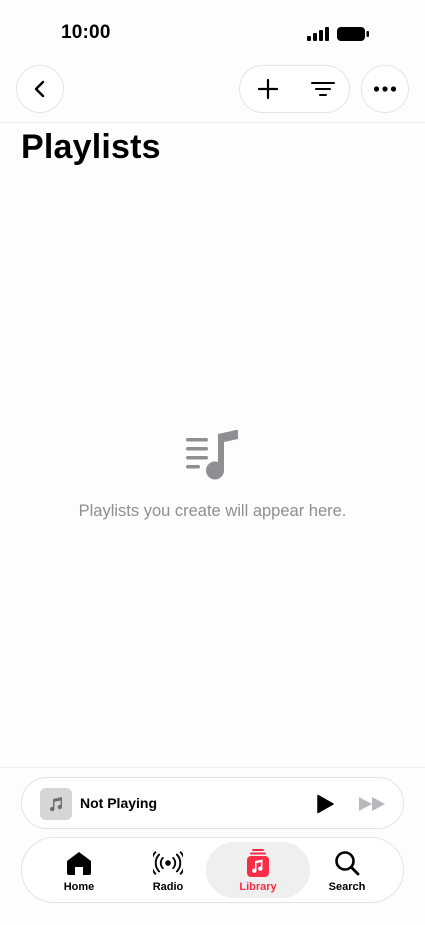 The image size is (425, 925). I want to click on magnifier-icon, so click(347, 863).